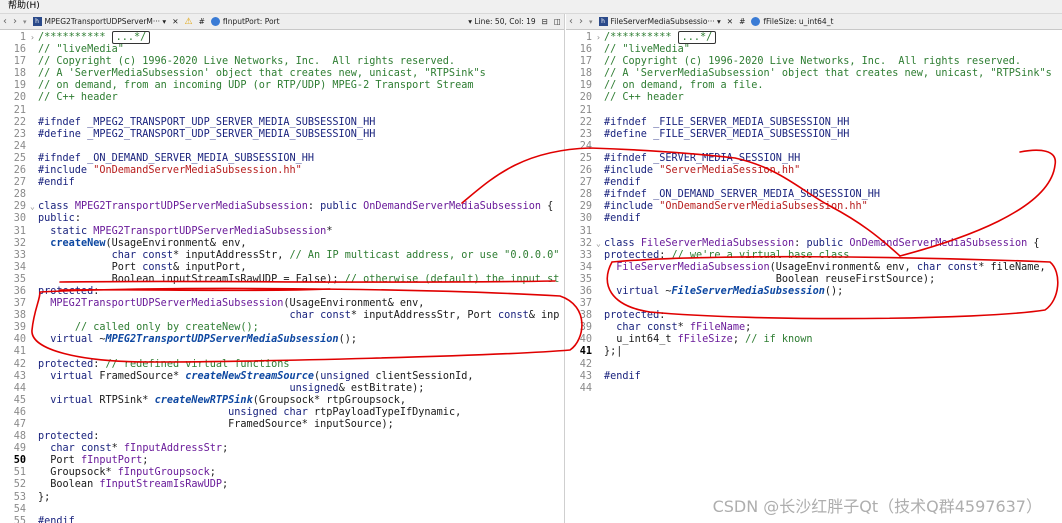 This screenshot has width=1062, height=523. Describe the element at coordinates (557, 21) in the screenshot. I see `split-right-icon: ◫` at that location.